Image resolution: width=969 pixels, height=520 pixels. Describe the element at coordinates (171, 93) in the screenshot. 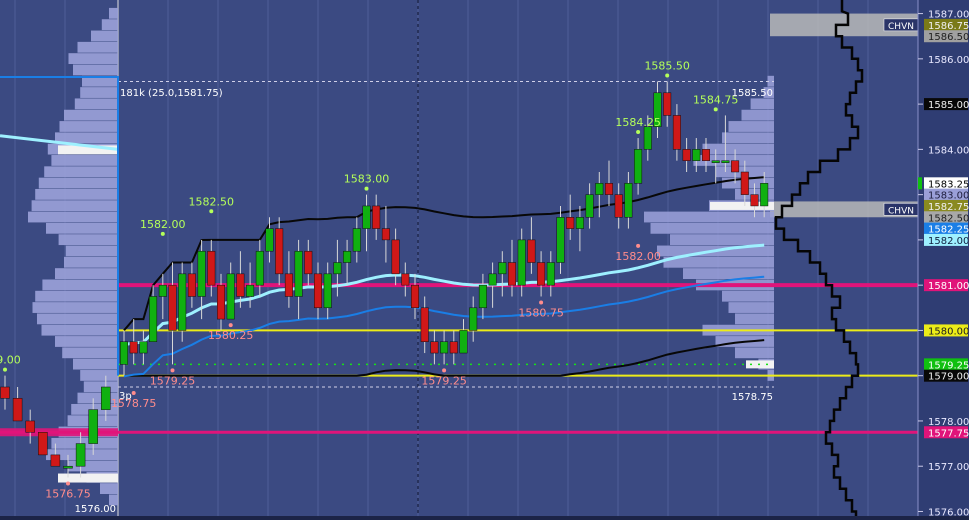

I see `volume-summary-label: 181k (25.0,1581.75)` at that location.